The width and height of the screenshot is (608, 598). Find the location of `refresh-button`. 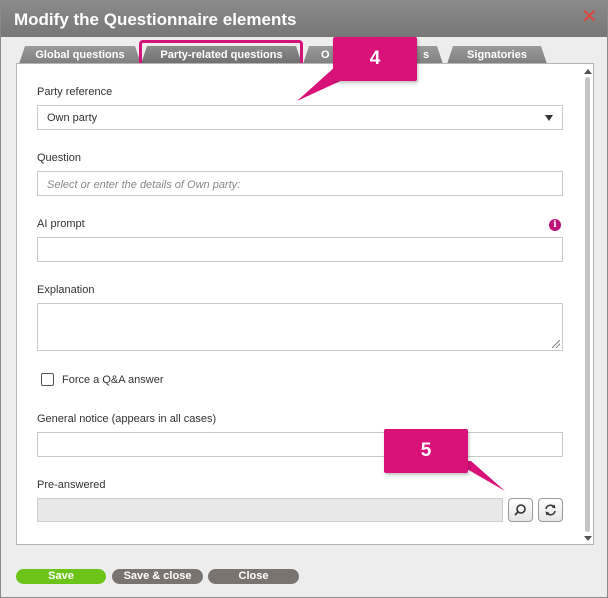

refresh-button is located at coordinates (550, 510).